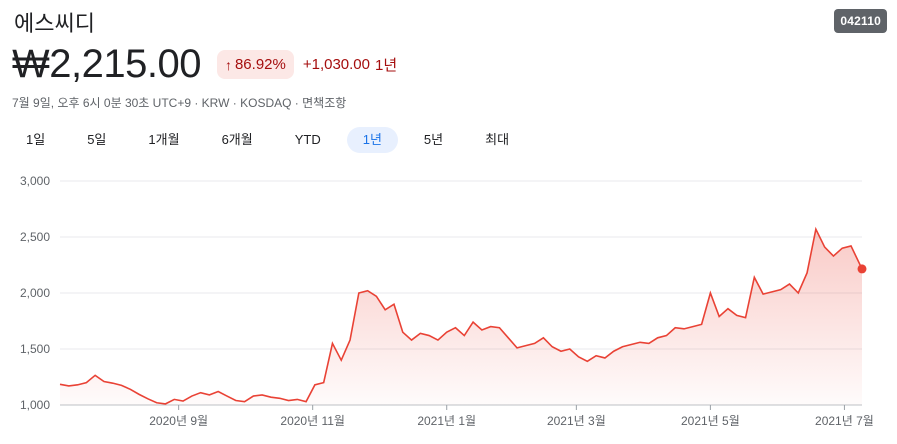 Image resolution: width=897 pixels, height=444 pixels. I want to click on x-tick-label: 2021년 5월, so click(710, 421).